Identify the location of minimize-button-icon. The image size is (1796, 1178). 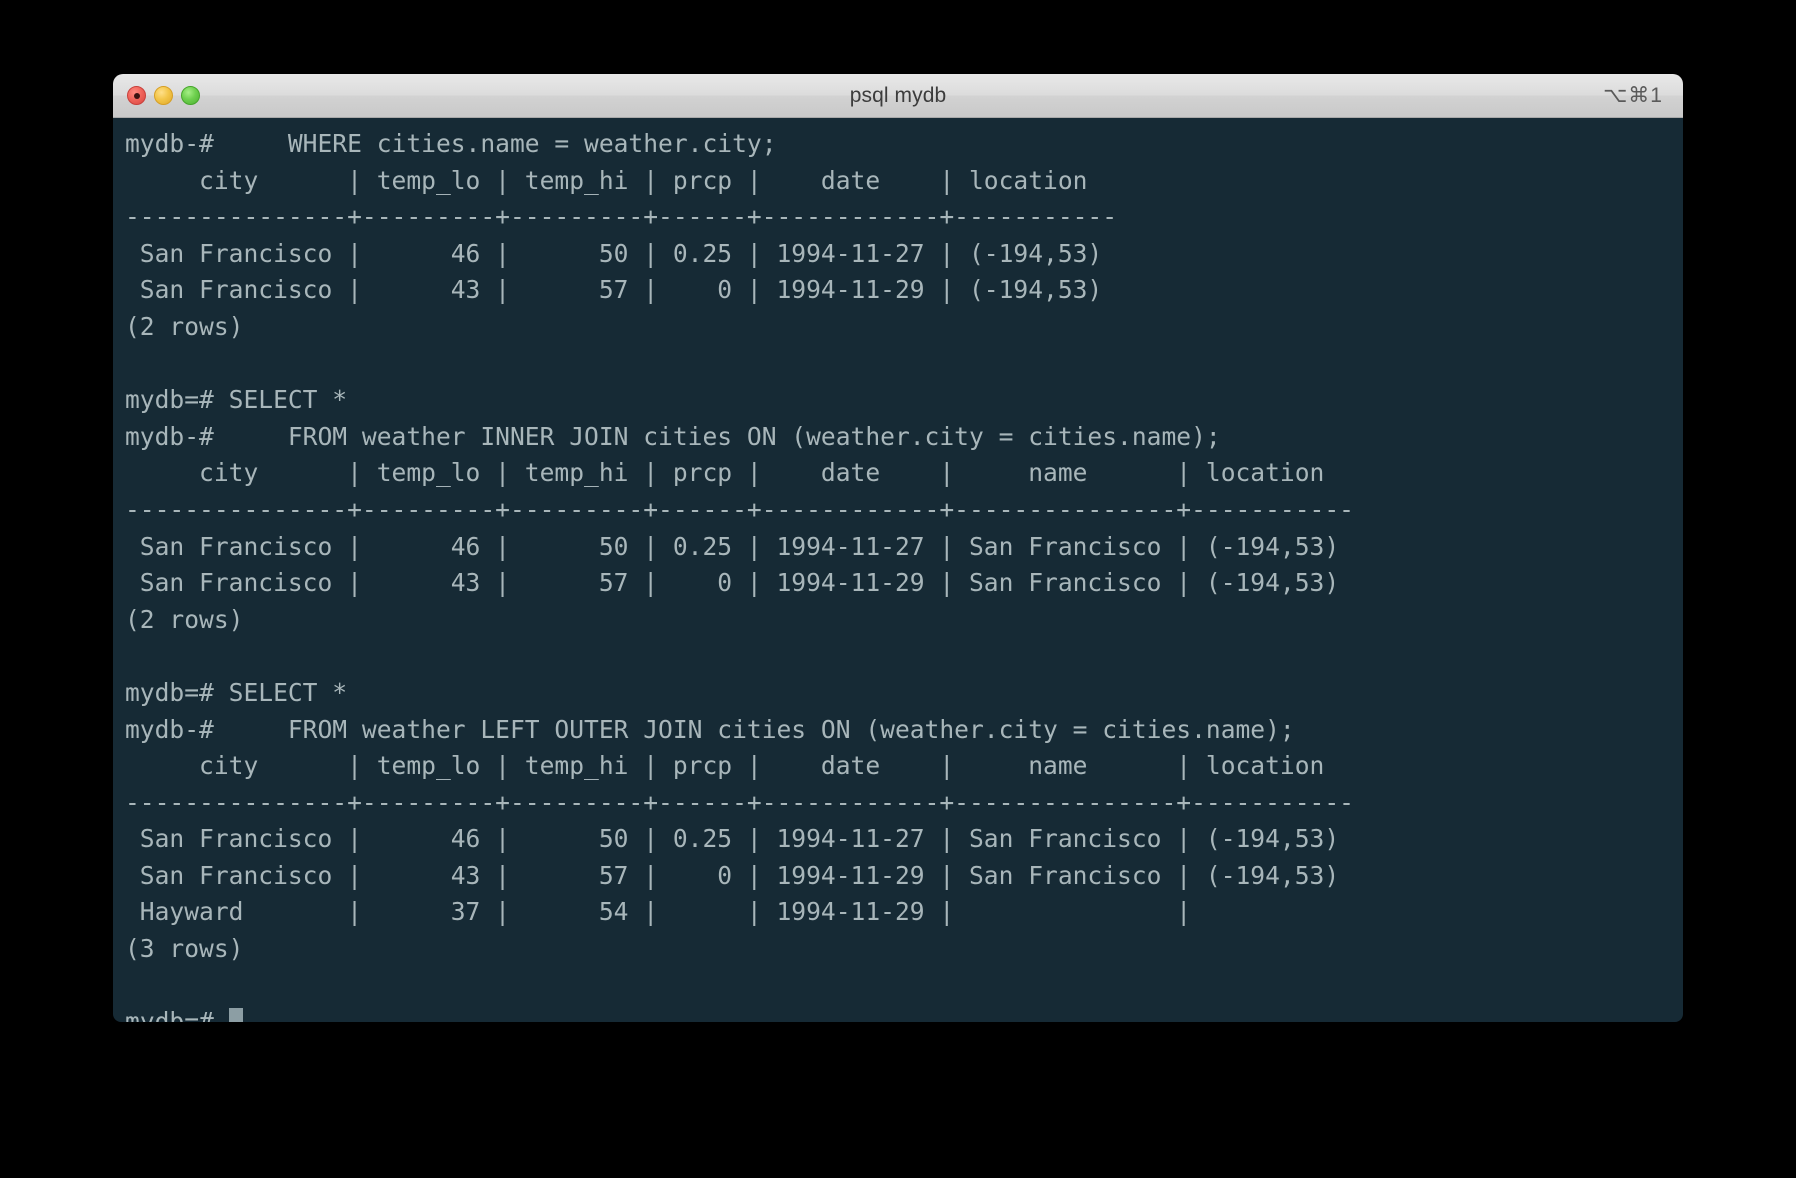
(163, 95).